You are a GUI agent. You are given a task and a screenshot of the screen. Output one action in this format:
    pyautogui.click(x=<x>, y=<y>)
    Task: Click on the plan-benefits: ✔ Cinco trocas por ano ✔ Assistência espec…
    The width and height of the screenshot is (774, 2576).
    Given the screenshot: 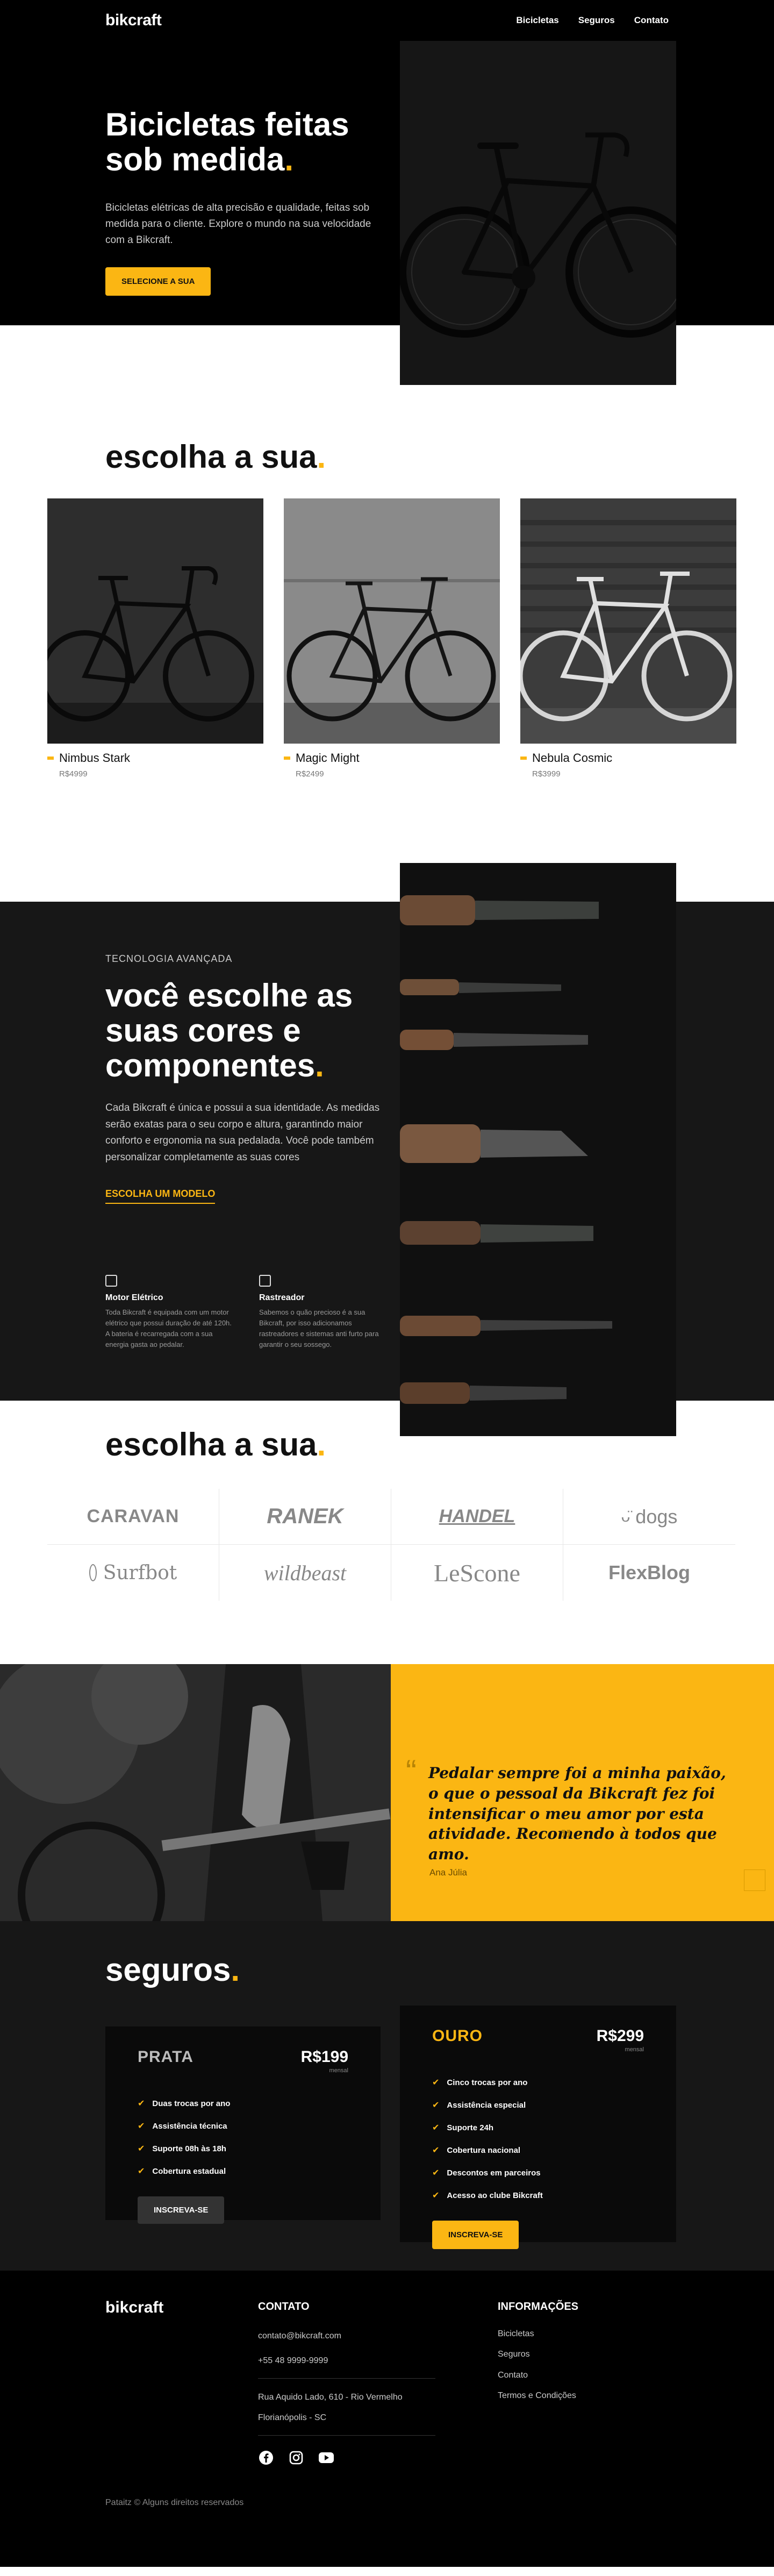 What is the action you would take?
    pyautogui.click(x=538, y=2139)
    